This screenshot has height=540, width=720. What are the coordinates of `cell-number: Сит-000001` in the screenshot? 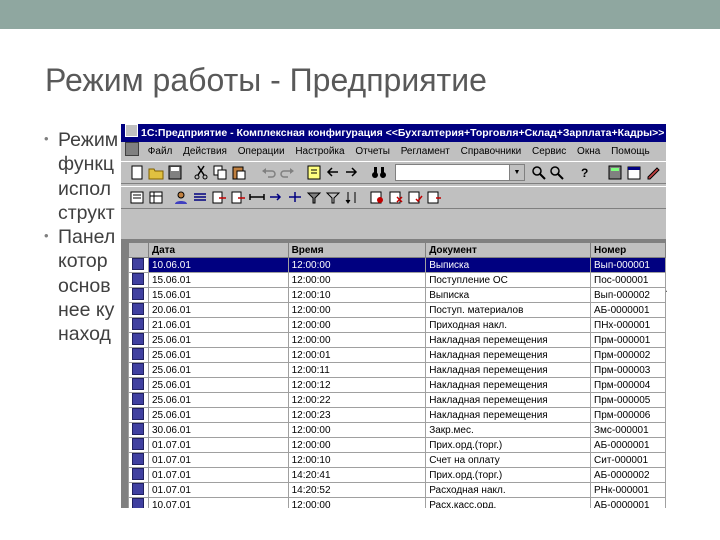 It's located at (628, 460).